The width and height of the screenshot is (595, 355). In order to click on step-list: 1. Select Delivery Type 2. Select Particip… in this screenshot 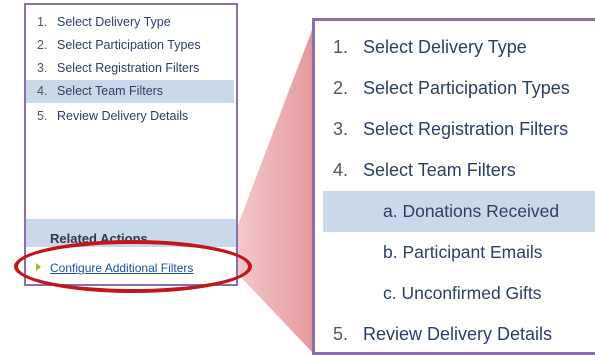, I will do `click(131, 66)`.